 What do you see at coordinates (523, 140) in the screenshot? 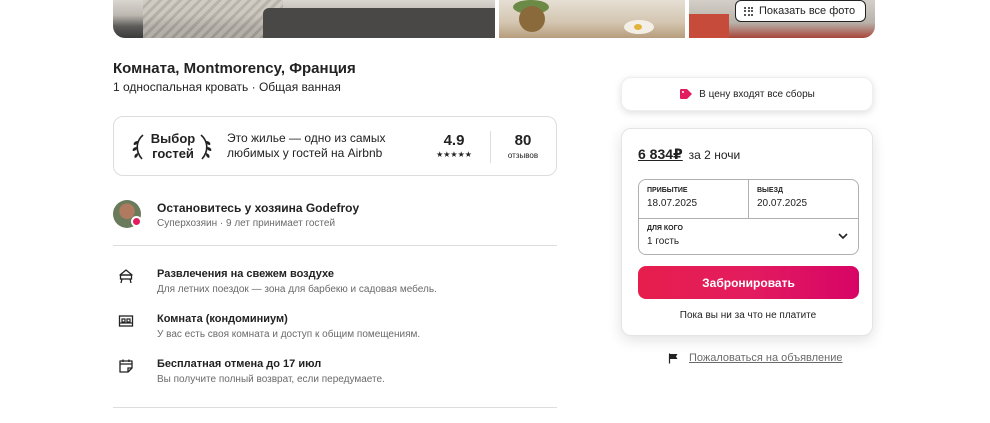
I see `reviews-count: 80` at bounding box center [523, 140].